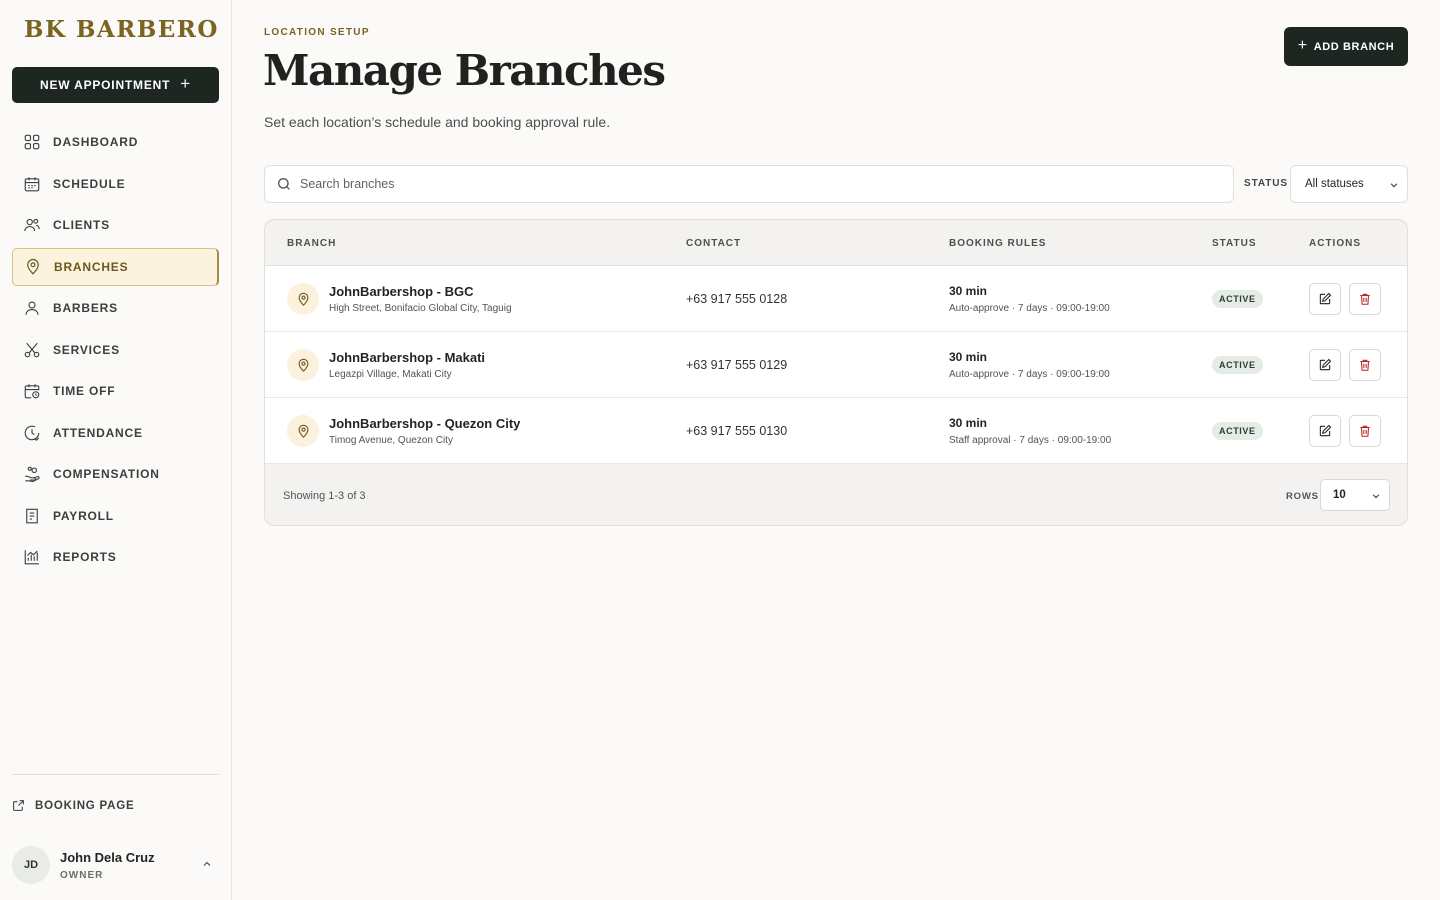  I want to click on sidebar-item-compensation: COMPENSATION, so click(115, 474).